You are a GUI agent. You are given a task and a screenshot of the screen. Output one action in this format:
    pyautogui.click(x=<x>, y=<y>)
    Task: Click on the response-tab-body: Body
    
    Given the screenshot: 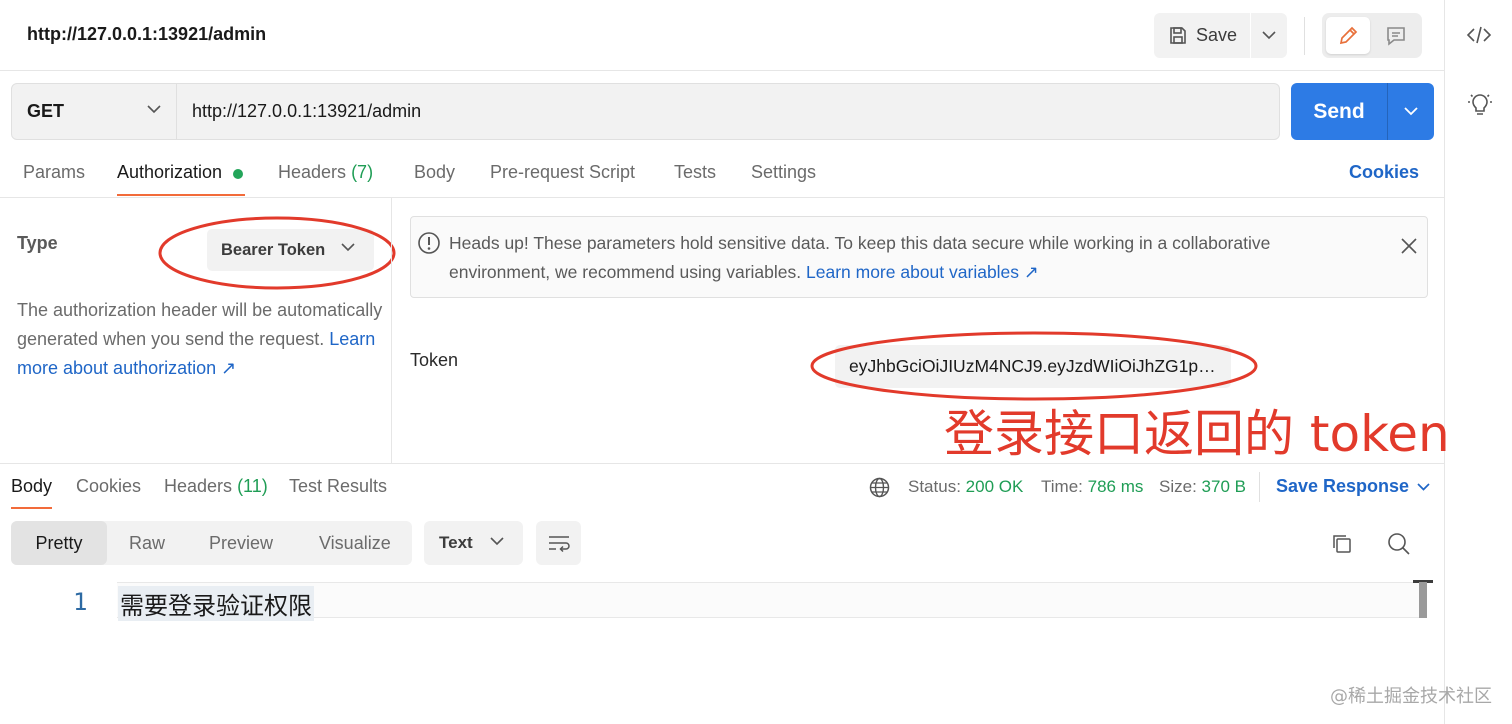 What is the action you would take?
    pyautogui.click(x=31, y=486)
    